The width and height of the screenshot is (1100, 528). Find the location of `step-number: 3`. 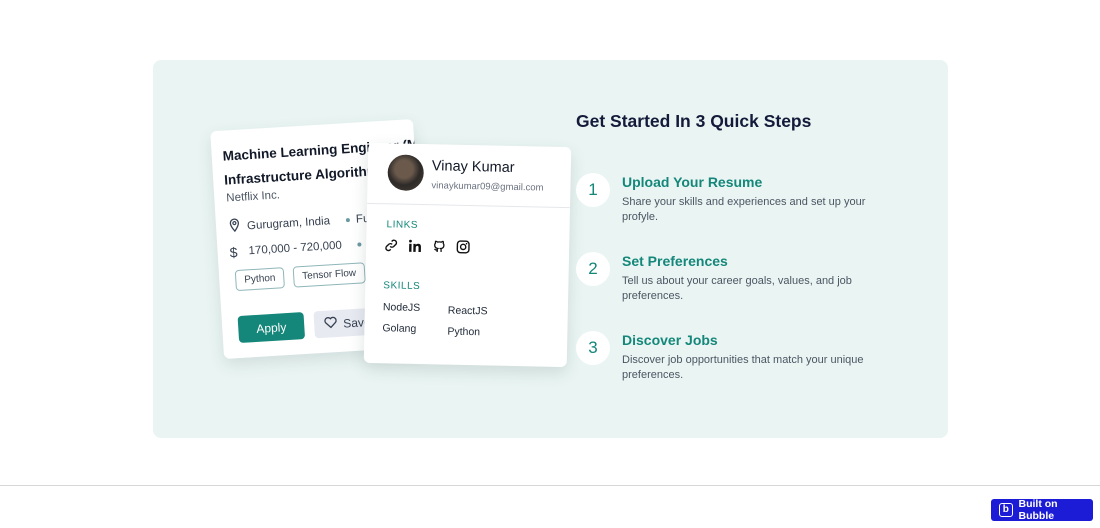

step-number: 3 is located at coordinates (593, 348).